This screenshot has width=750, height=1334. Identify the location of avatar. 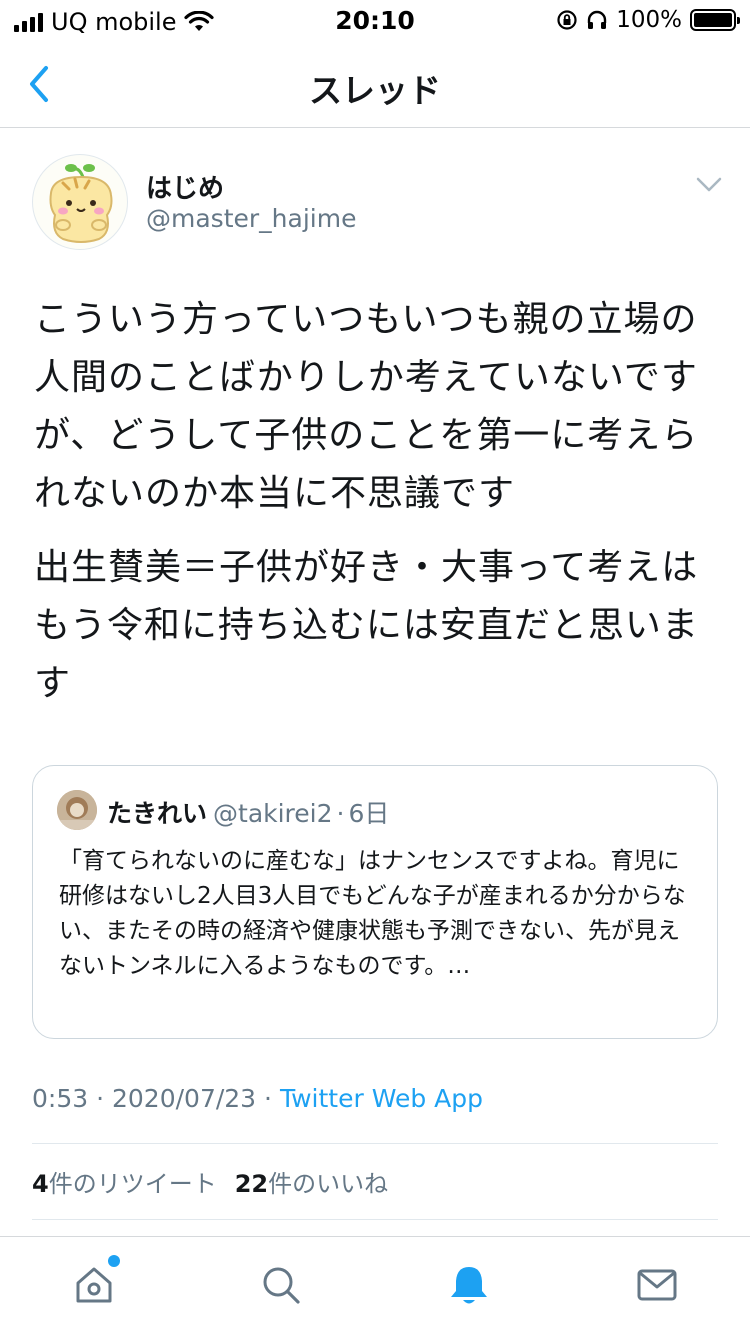
(80, 202).